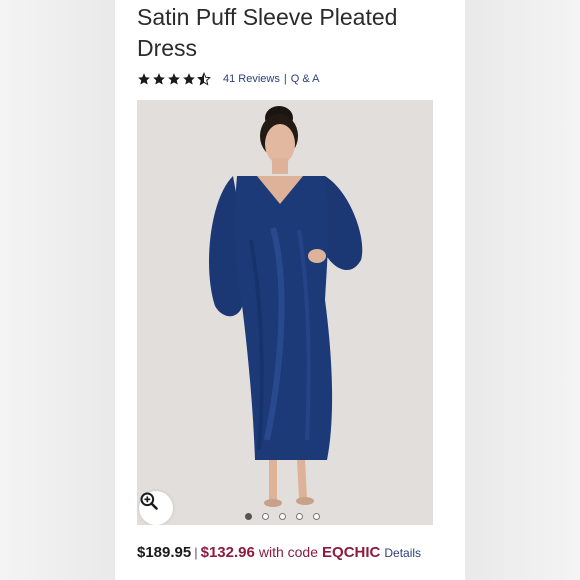 The height and width of the screenshot is (580, 580). Describe the element at coordinates (227, 552) in the screenshot. I see `sale-price: $132.96` at that location.